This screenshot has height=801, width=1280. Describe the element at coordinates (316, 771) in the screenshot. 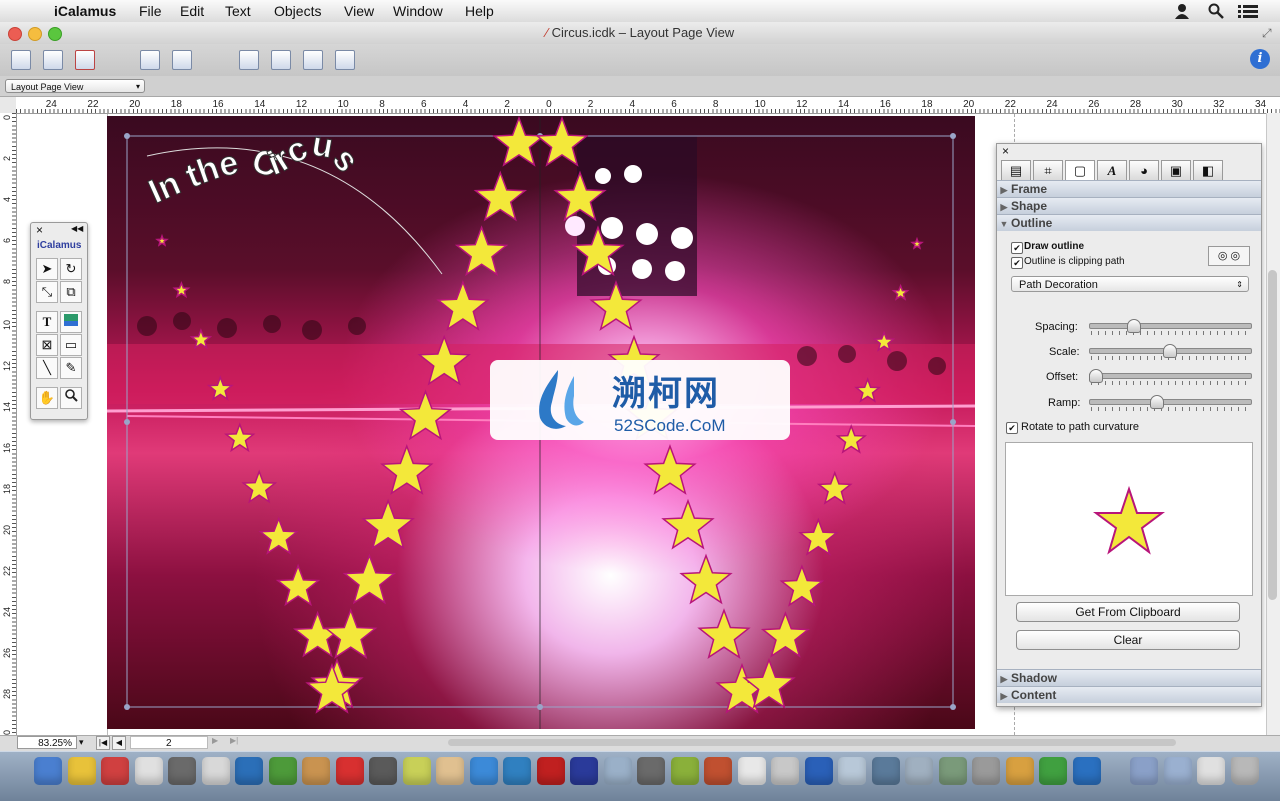

I see `dock-calendar-alt-icon` at that location.